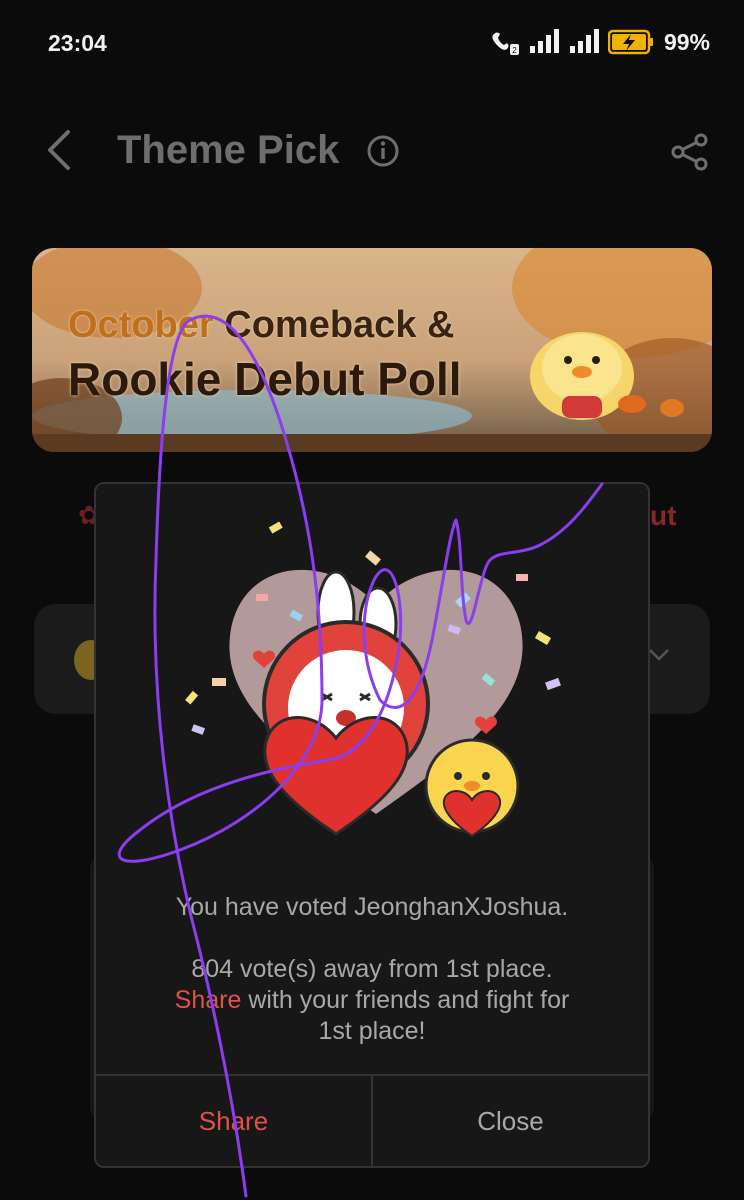  Describe the element at coordinates (690, 152) in the screenshot. I see `share-icon` at that location.